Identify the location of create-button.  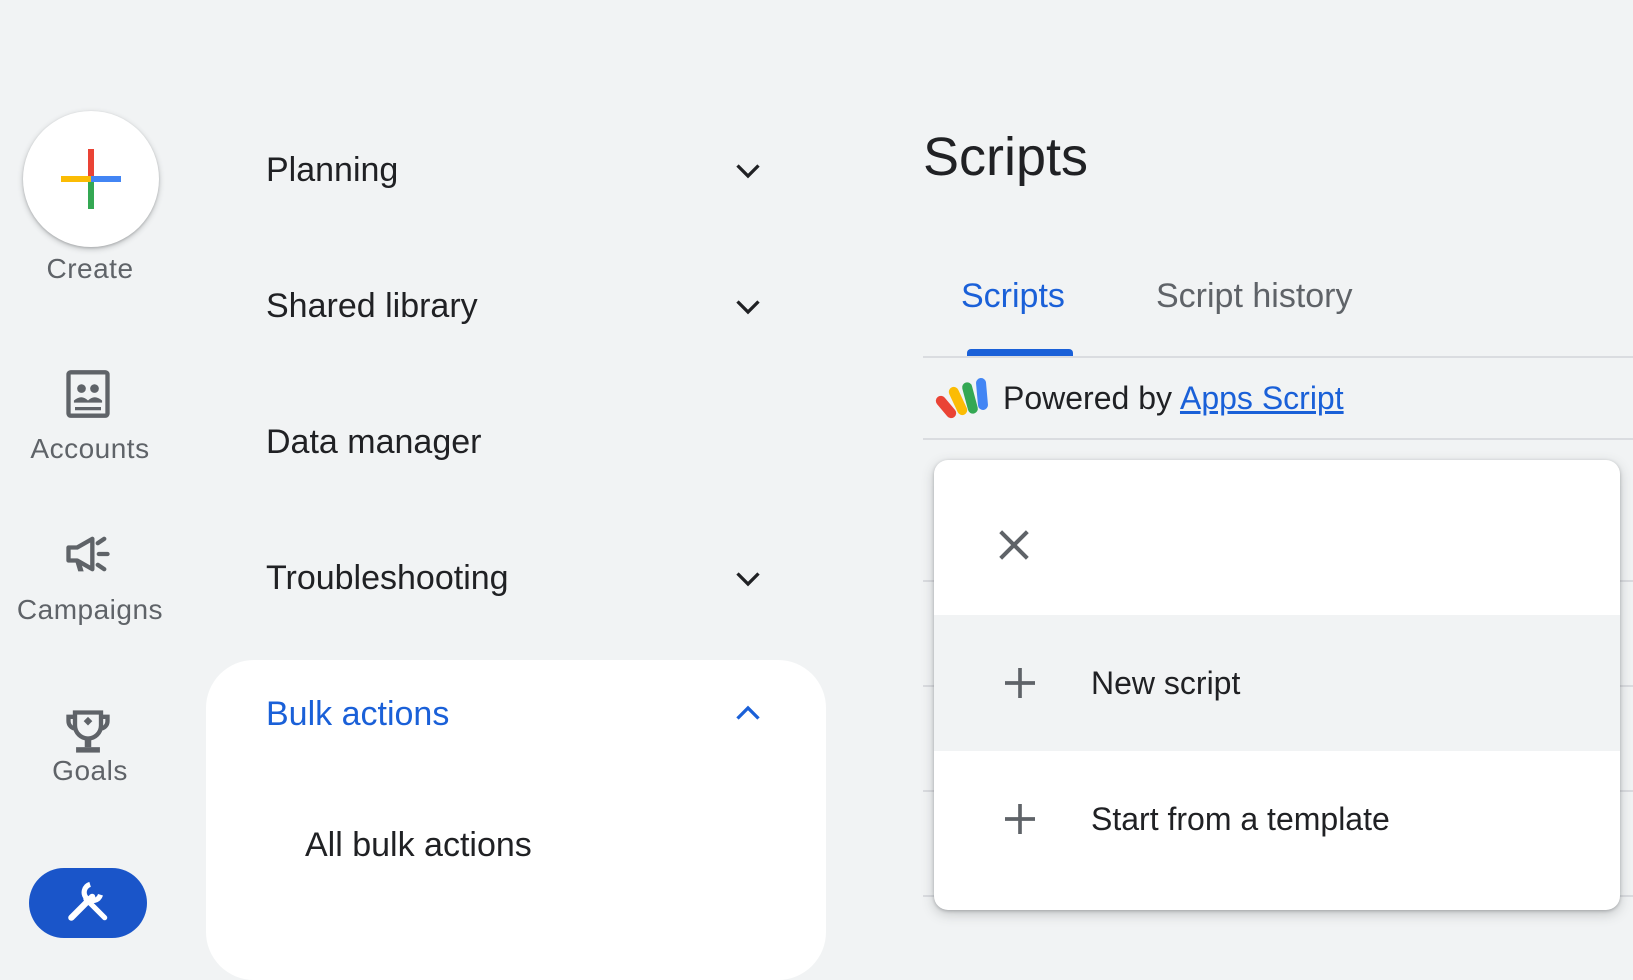
(91, 179).